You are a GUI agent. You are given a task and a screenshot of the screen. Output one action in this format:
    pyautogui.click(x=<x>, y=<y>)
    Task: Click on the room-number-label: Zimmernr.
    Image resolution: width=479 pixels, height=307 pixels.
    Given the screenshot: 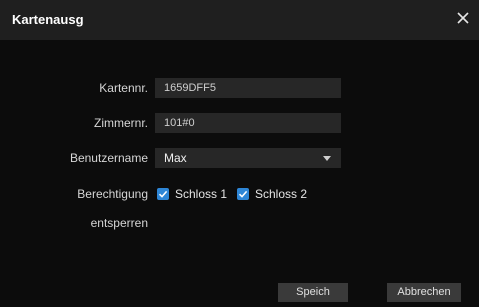 What is the action you would take?
    pyautogui.click(x=121, y=123)
    